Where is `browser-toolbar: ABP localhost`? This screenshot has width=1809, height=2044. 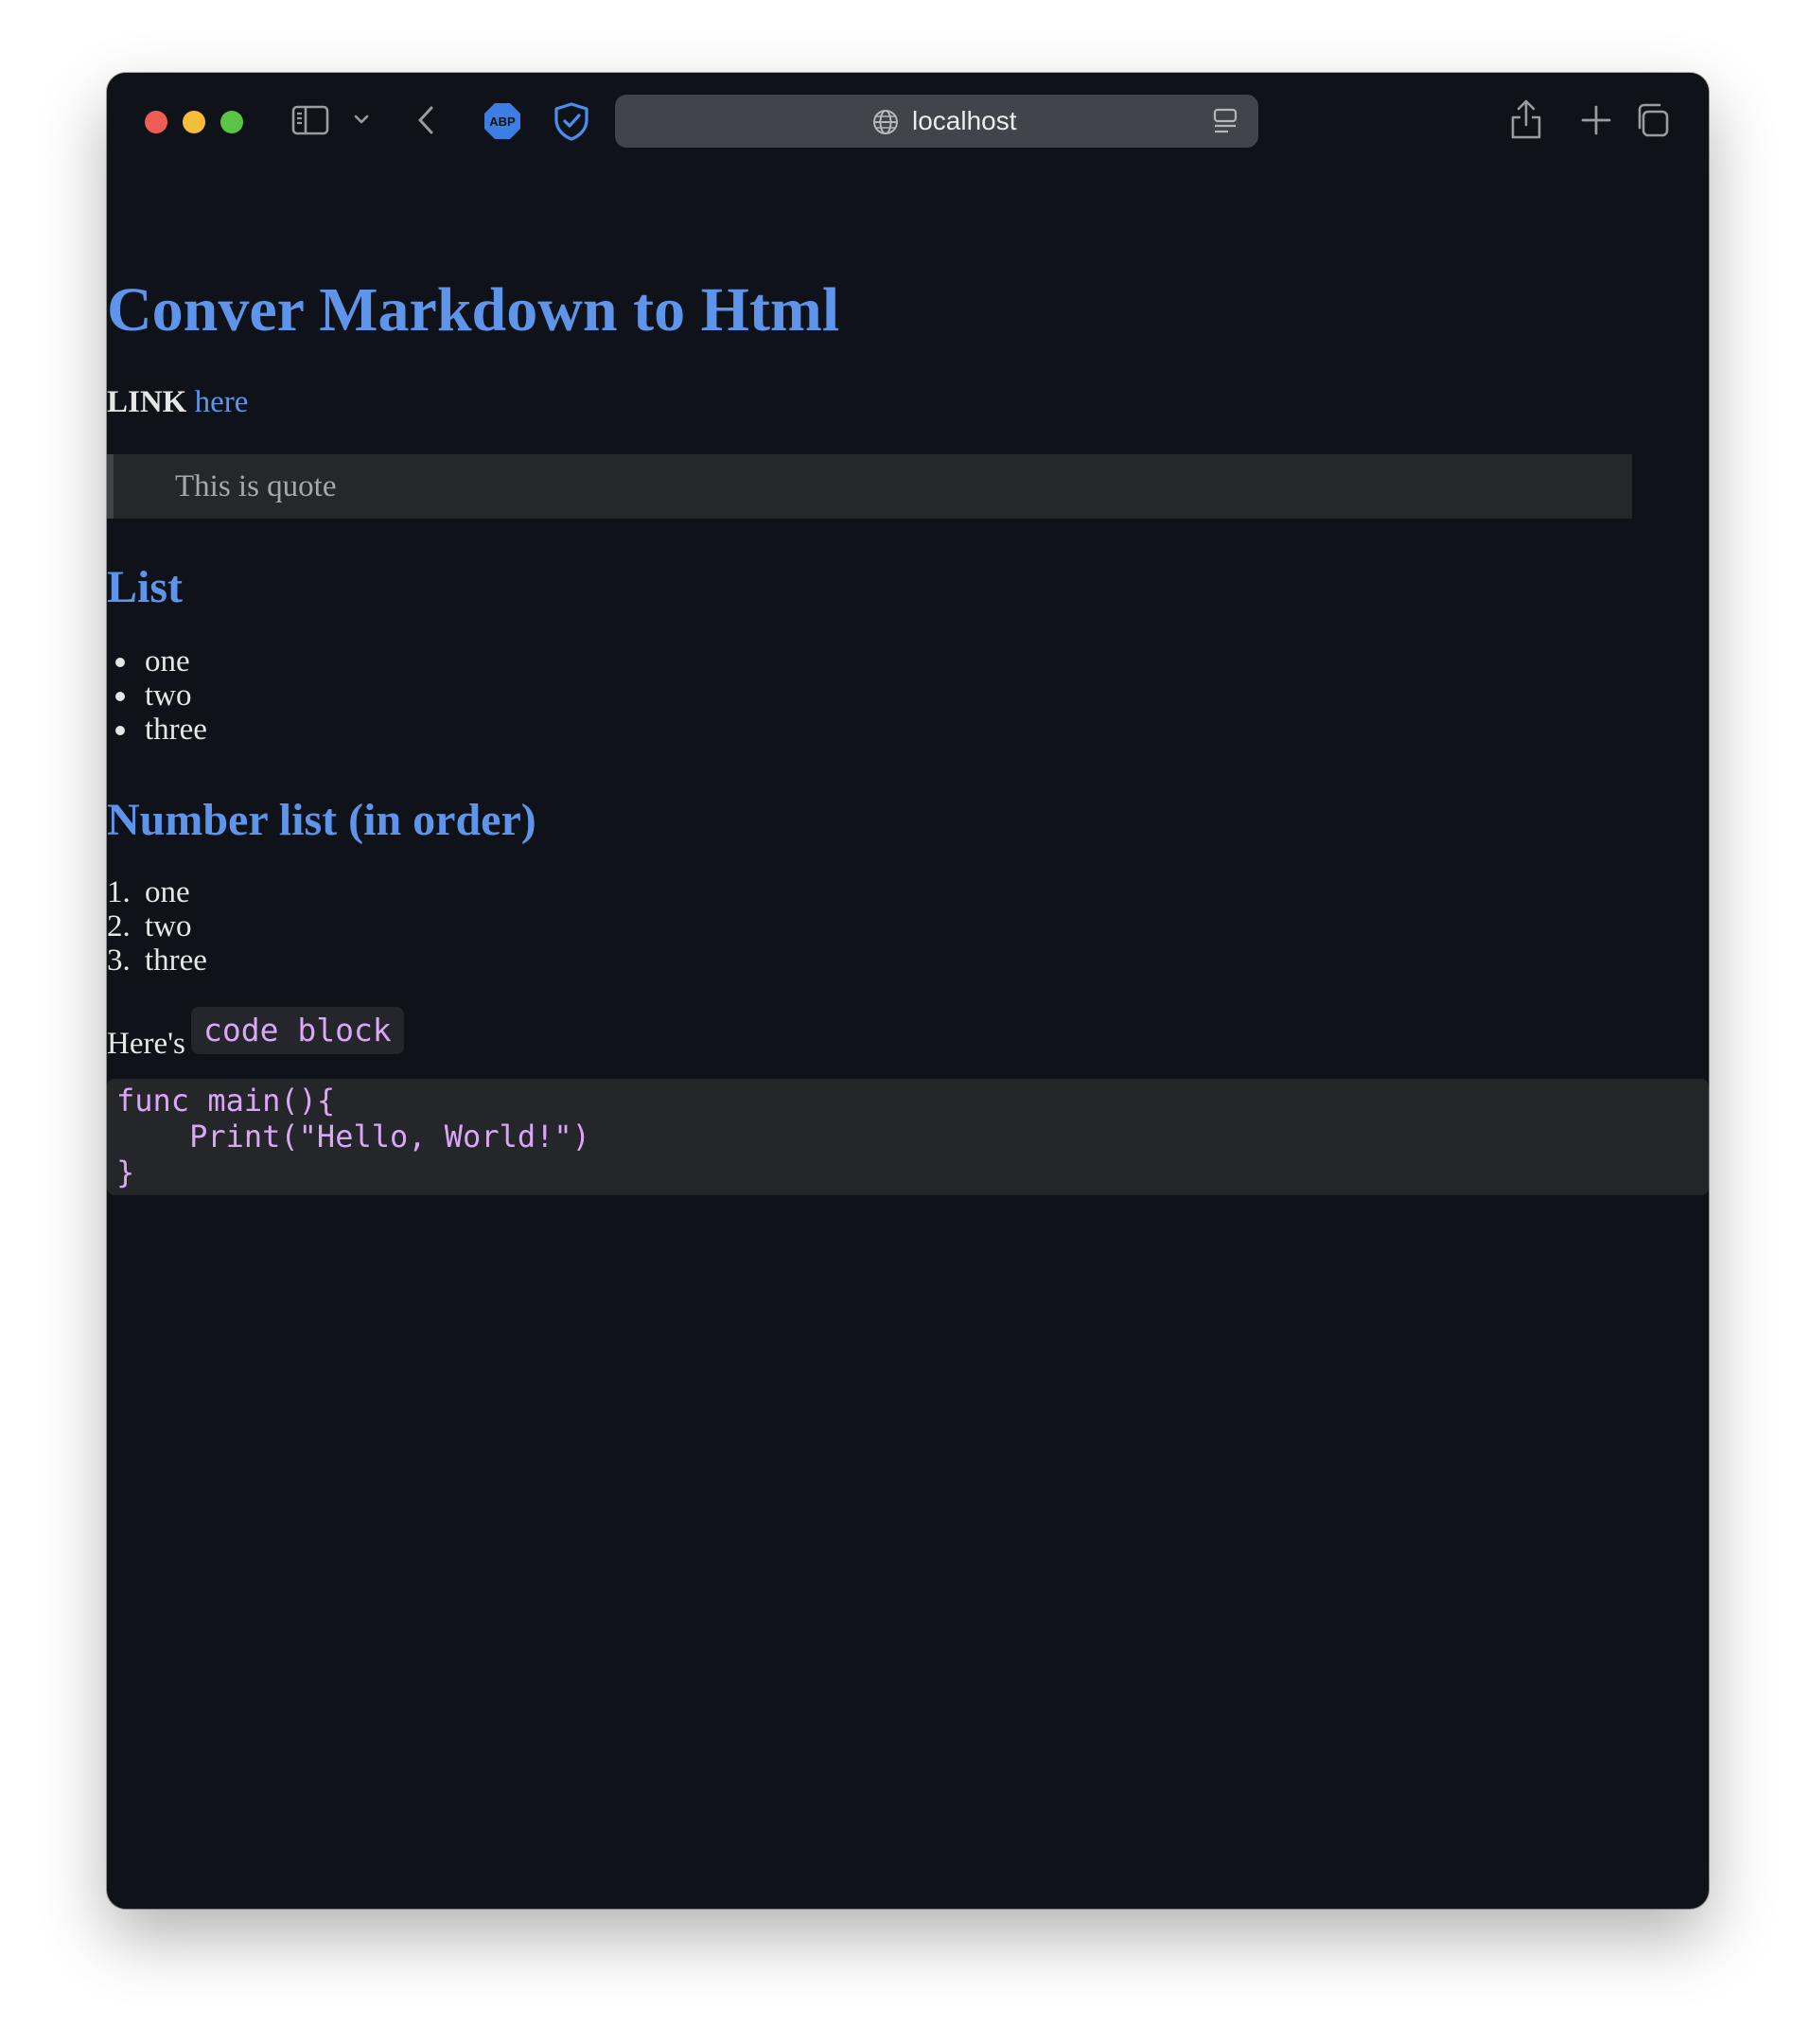 browser-toolbar: ABP localhost is located at coordinates (908, 120).